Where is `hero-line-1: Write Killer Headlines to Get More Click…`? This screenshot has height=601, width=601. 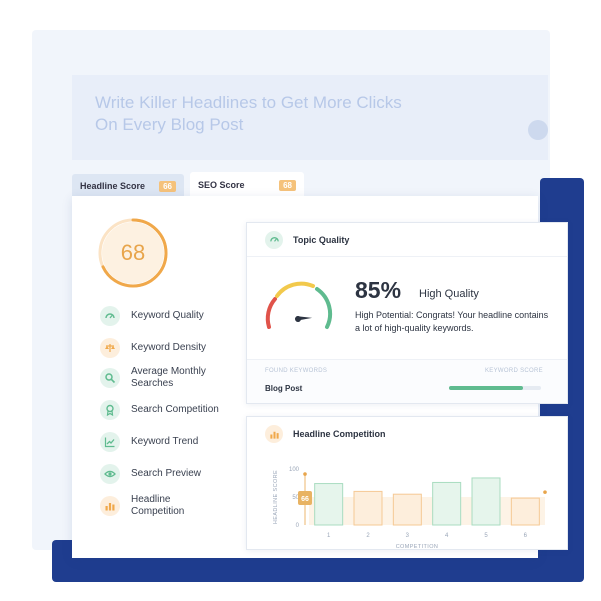
hero-line-1: Write Killer Headlines to Get More Click… is located at coordinates (248, 102).